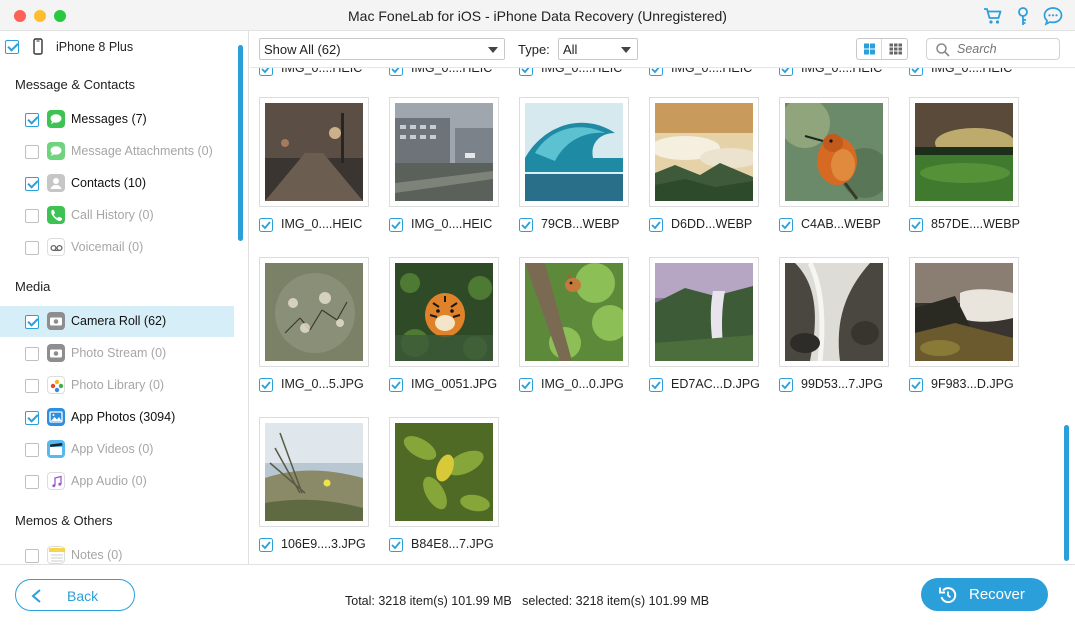 Image resolution: width=1075 pixels, height=626 pixels. What do you see at coordinates (33, 286) in the screenshot?
I see `section-title-media: Media` at bounding box center [33, 286].